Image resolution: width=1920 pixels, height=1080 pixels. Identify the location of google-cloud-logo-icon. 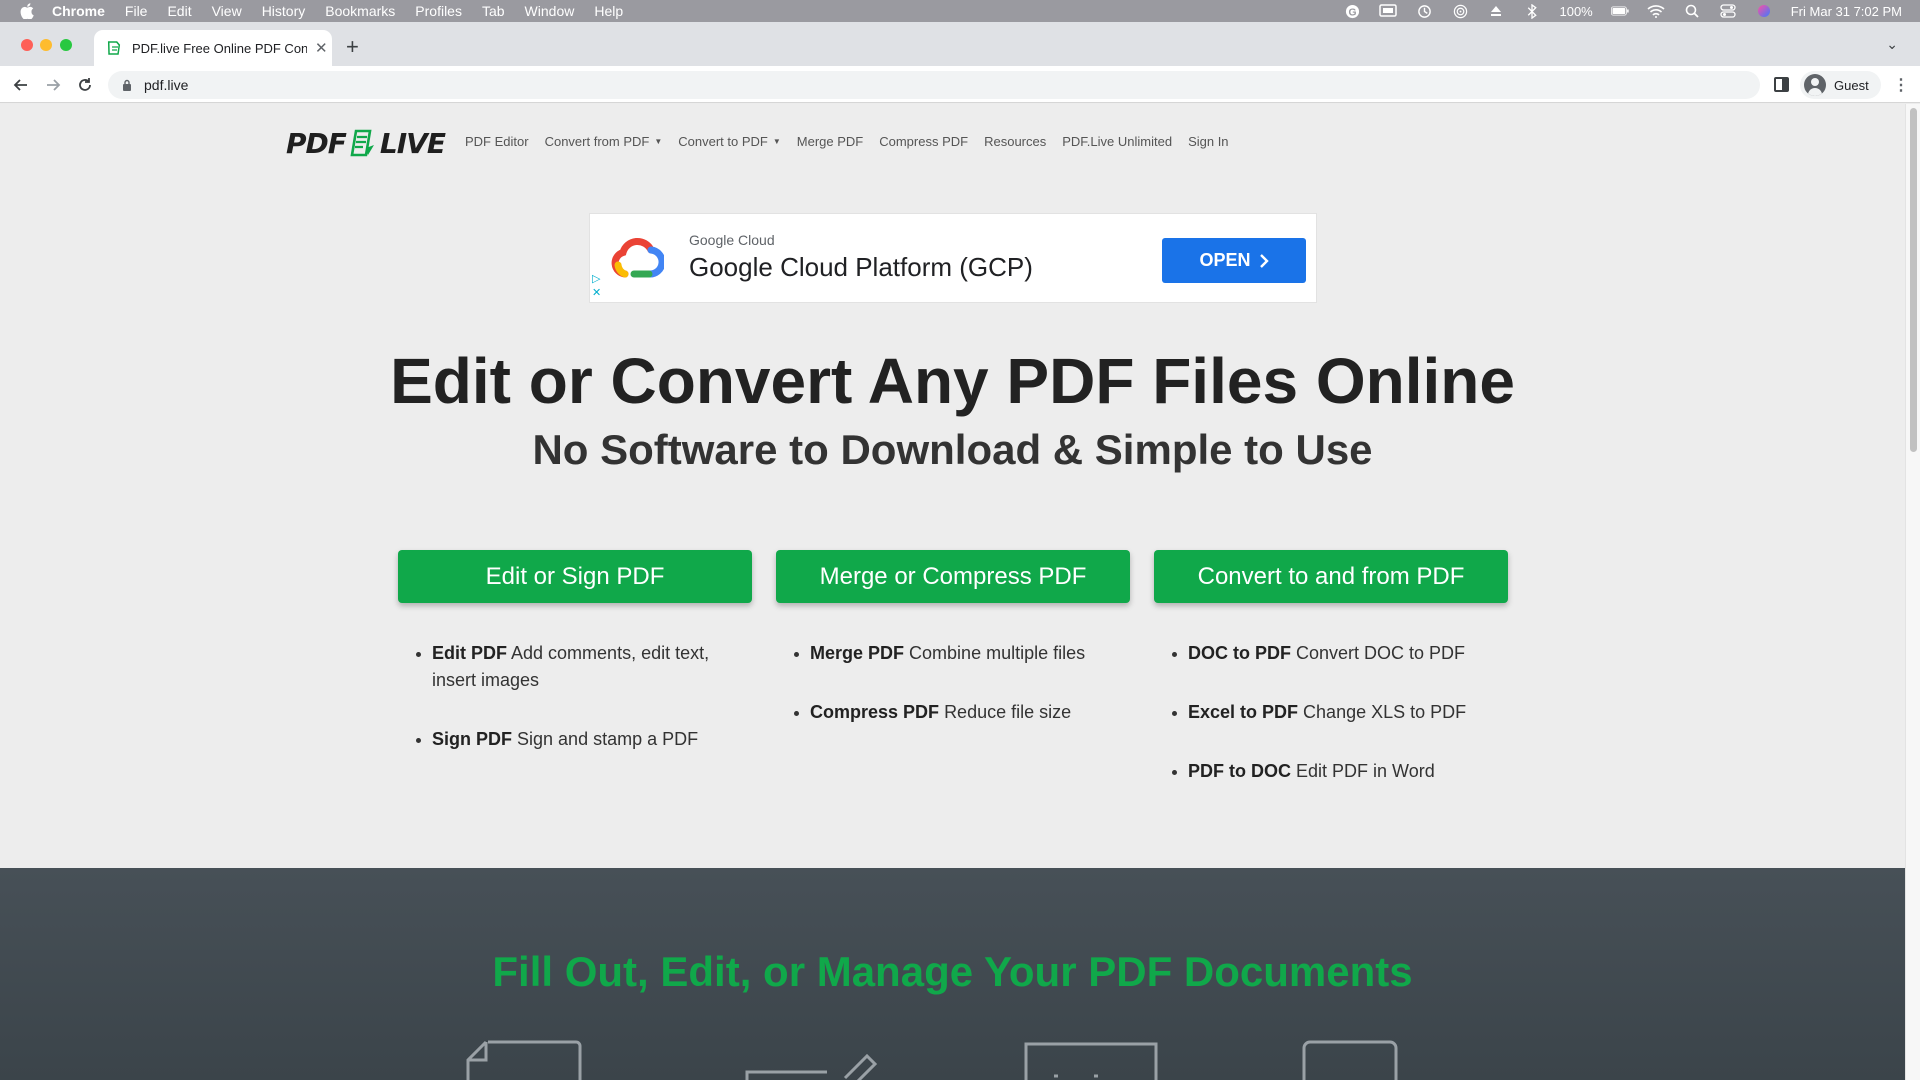
(637, 258).